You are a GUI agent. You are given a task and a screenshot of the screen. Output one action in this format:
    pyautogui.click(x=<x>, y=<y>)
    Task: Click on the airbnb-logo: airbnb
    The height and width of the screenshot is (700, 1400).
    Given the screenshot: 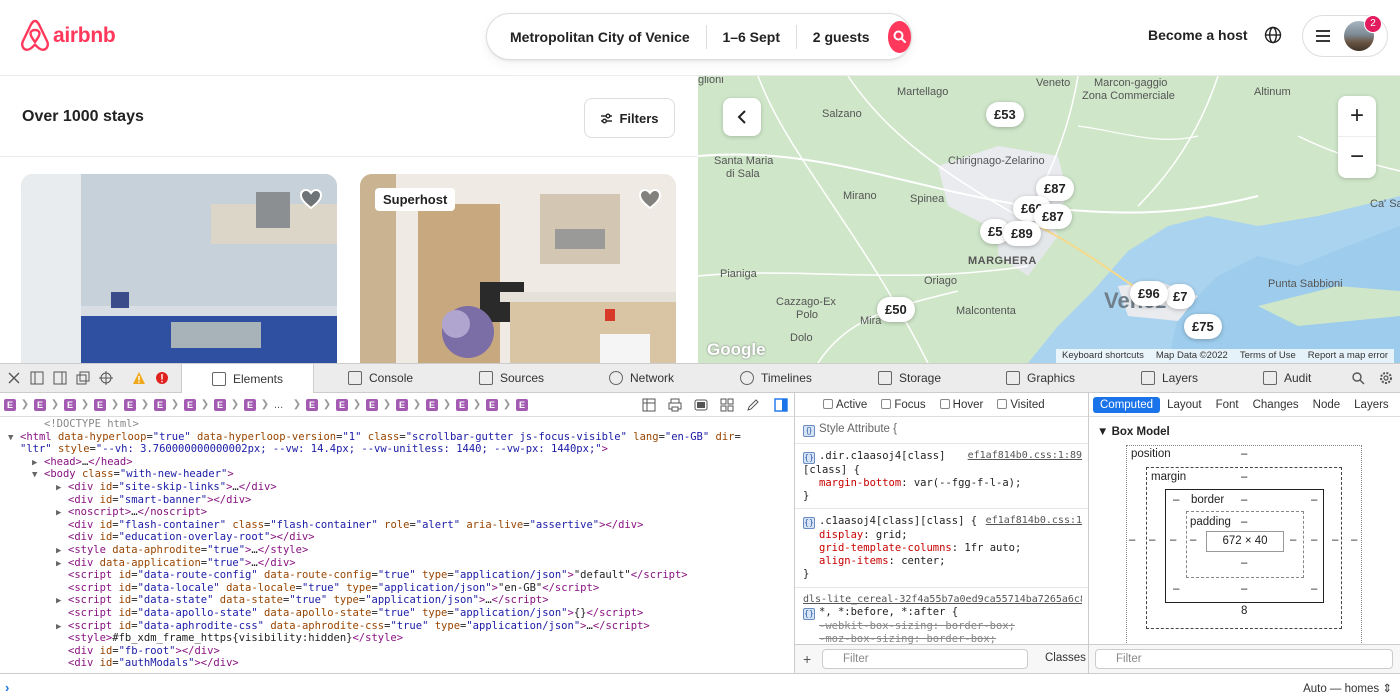 What is the action you would take?
    pyautogui.click(x=68, y=35)
    